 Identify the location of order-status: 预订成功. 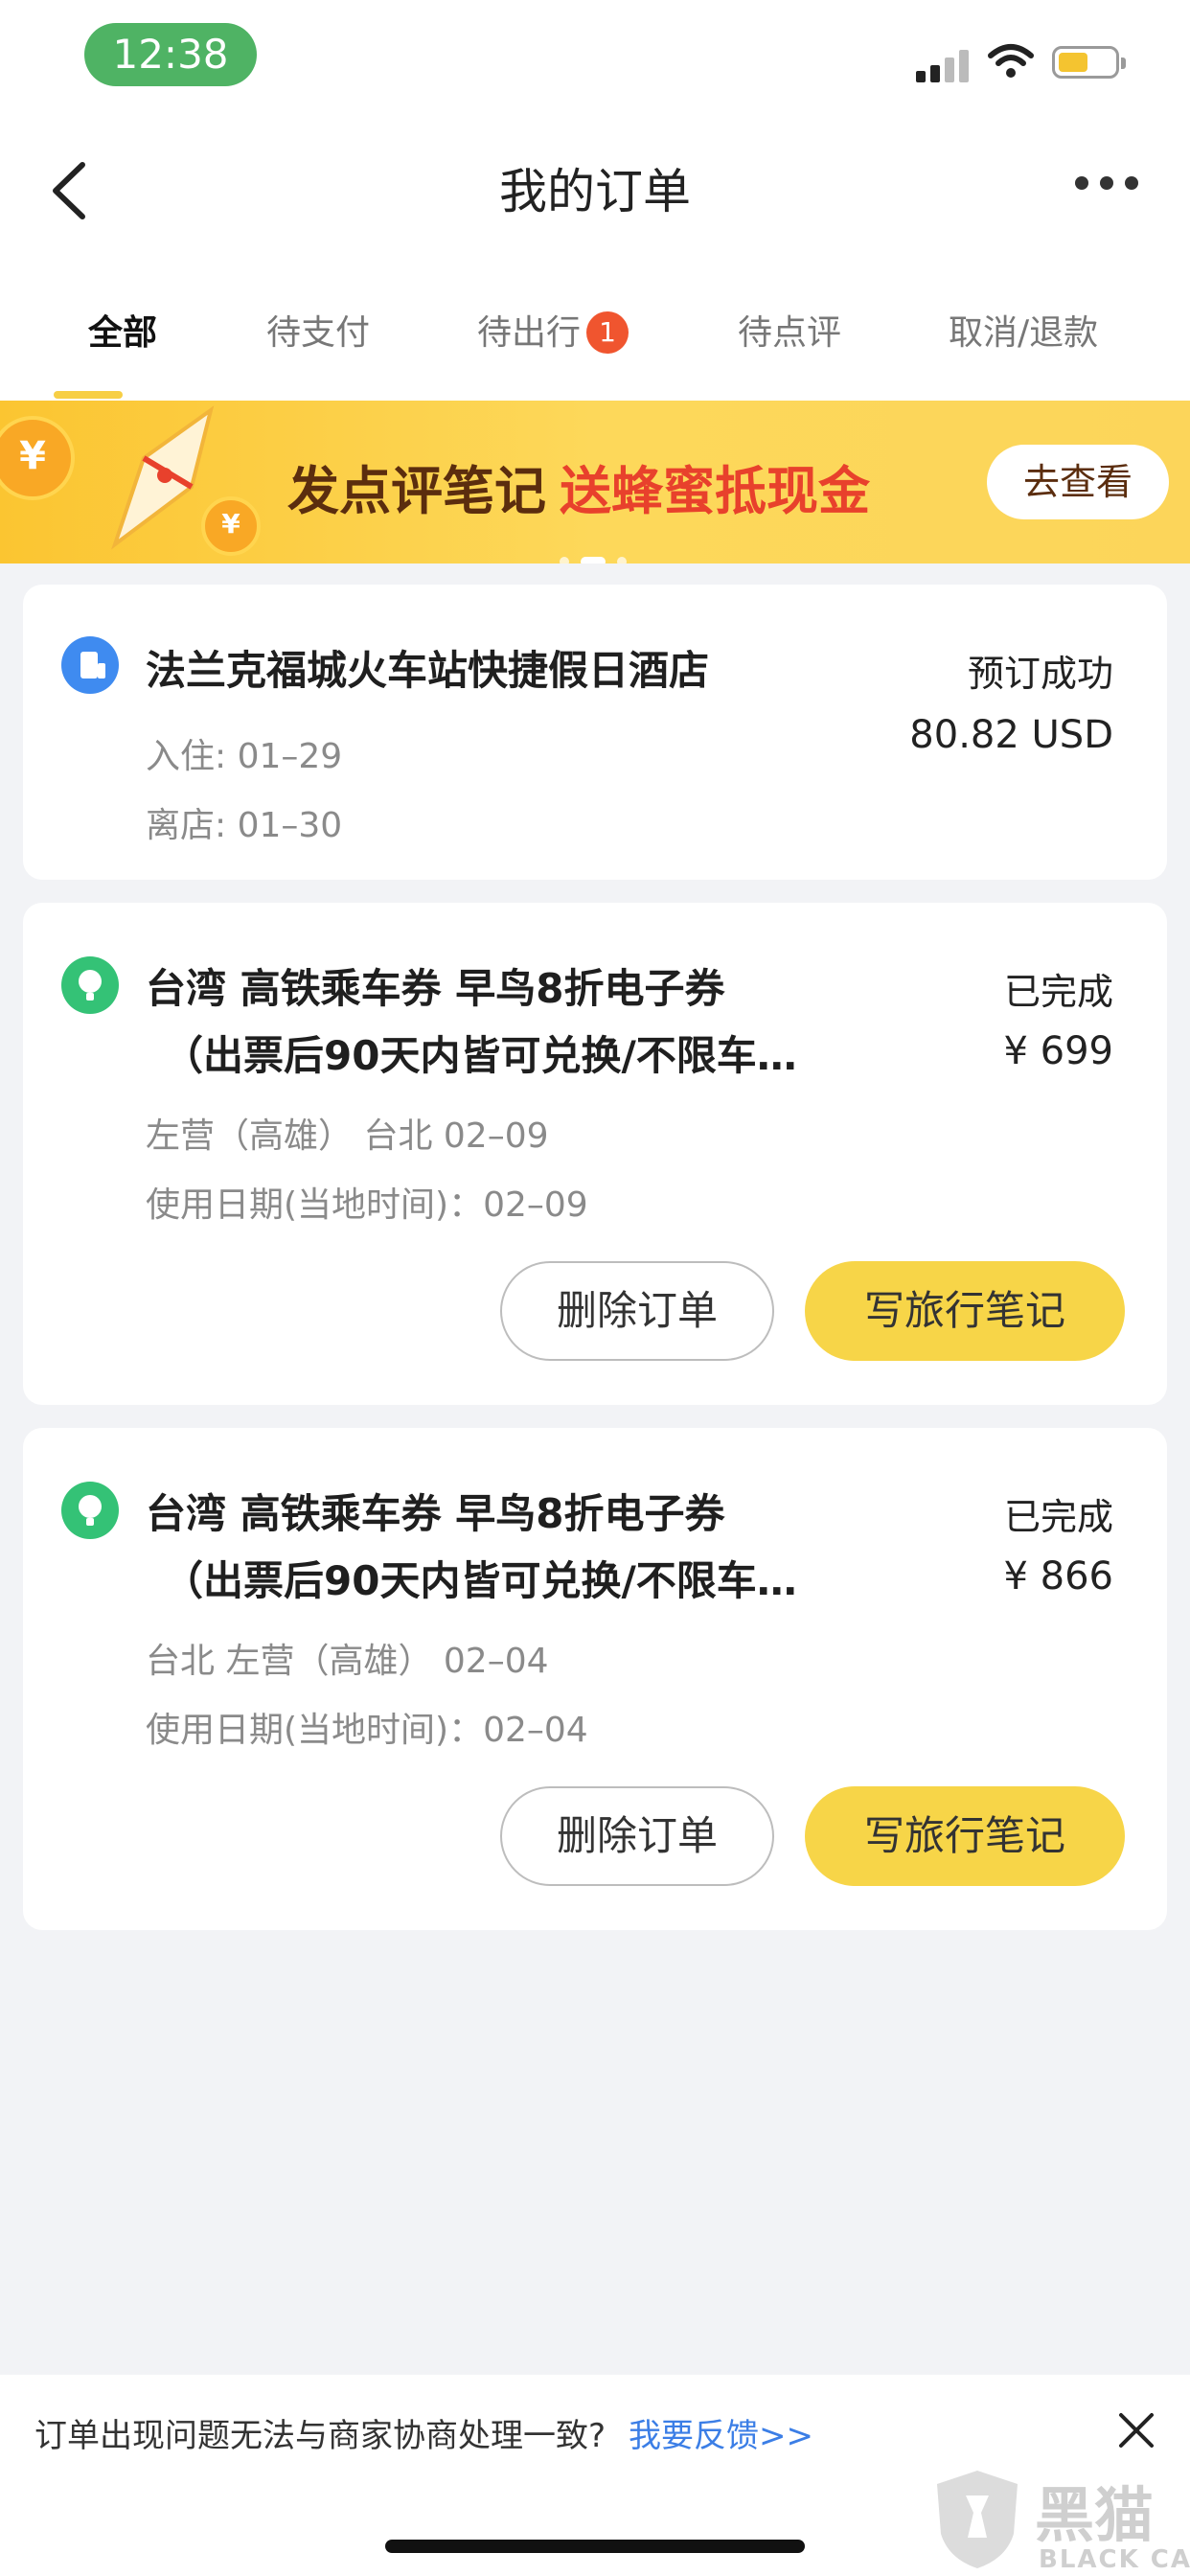
(1040, 674).